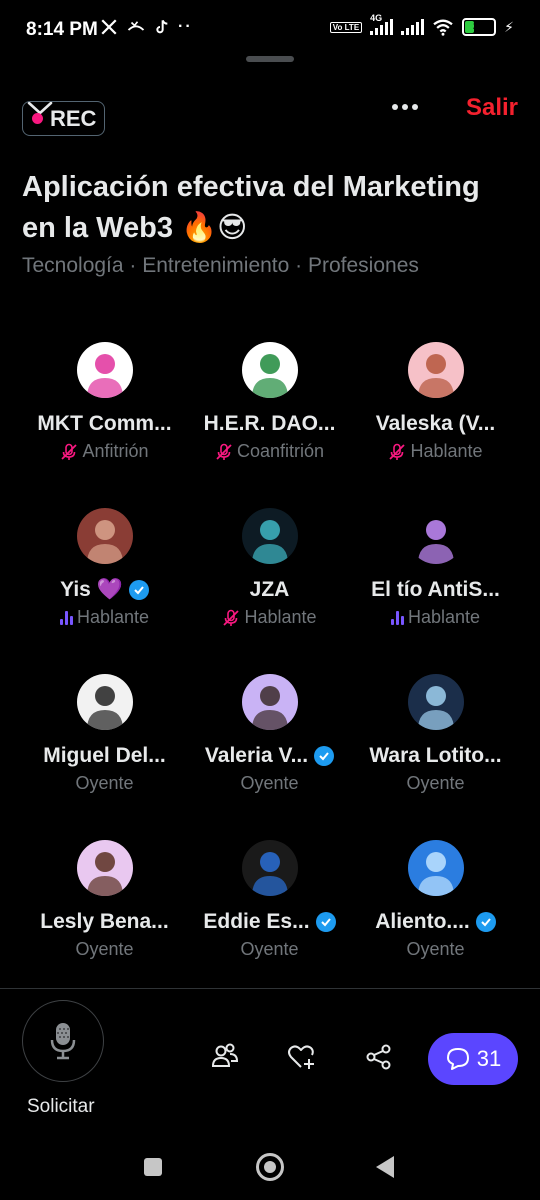 The width and height of the screenshot is (540, 1200). I want to click on system-nav-bar, so click(270, 1170).